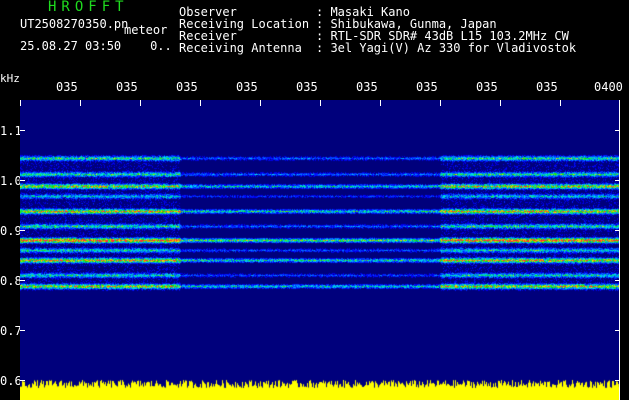 This screenshot has height=400, width=629. What do you see at coordinates (11, 331) in the screenshot?
I see `freq-tick-label: 0.7` at bounding box center [11, 331].